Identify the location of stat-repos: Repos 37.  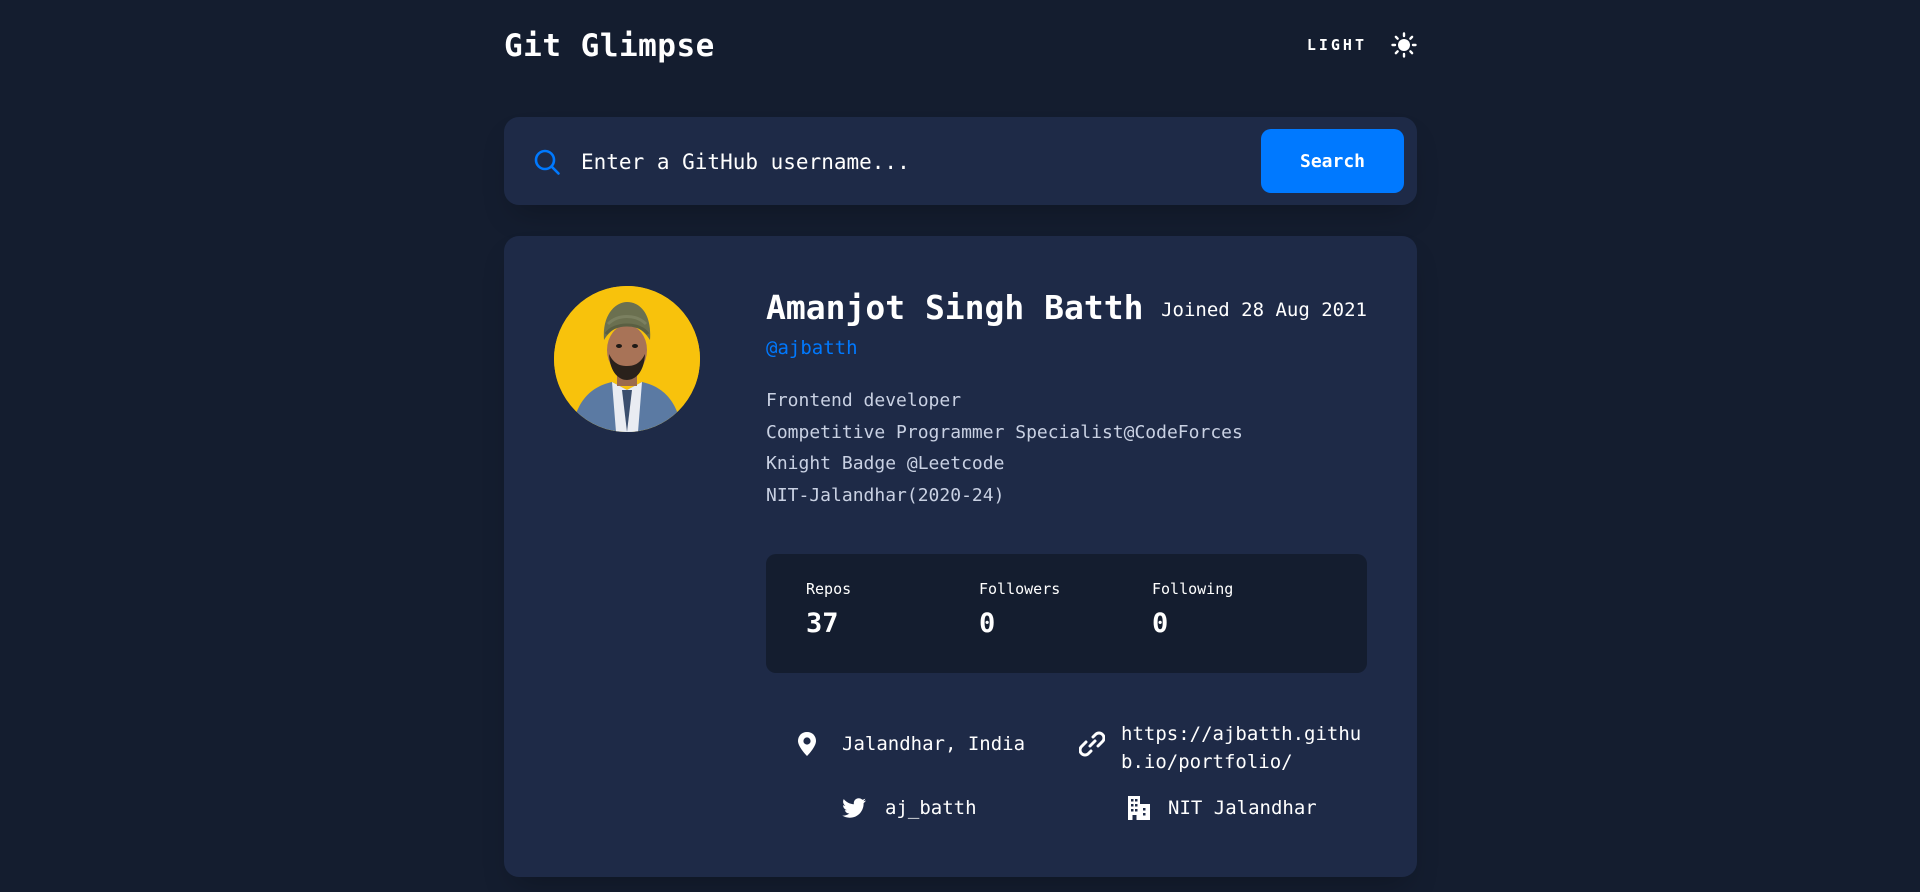
(886, 609).